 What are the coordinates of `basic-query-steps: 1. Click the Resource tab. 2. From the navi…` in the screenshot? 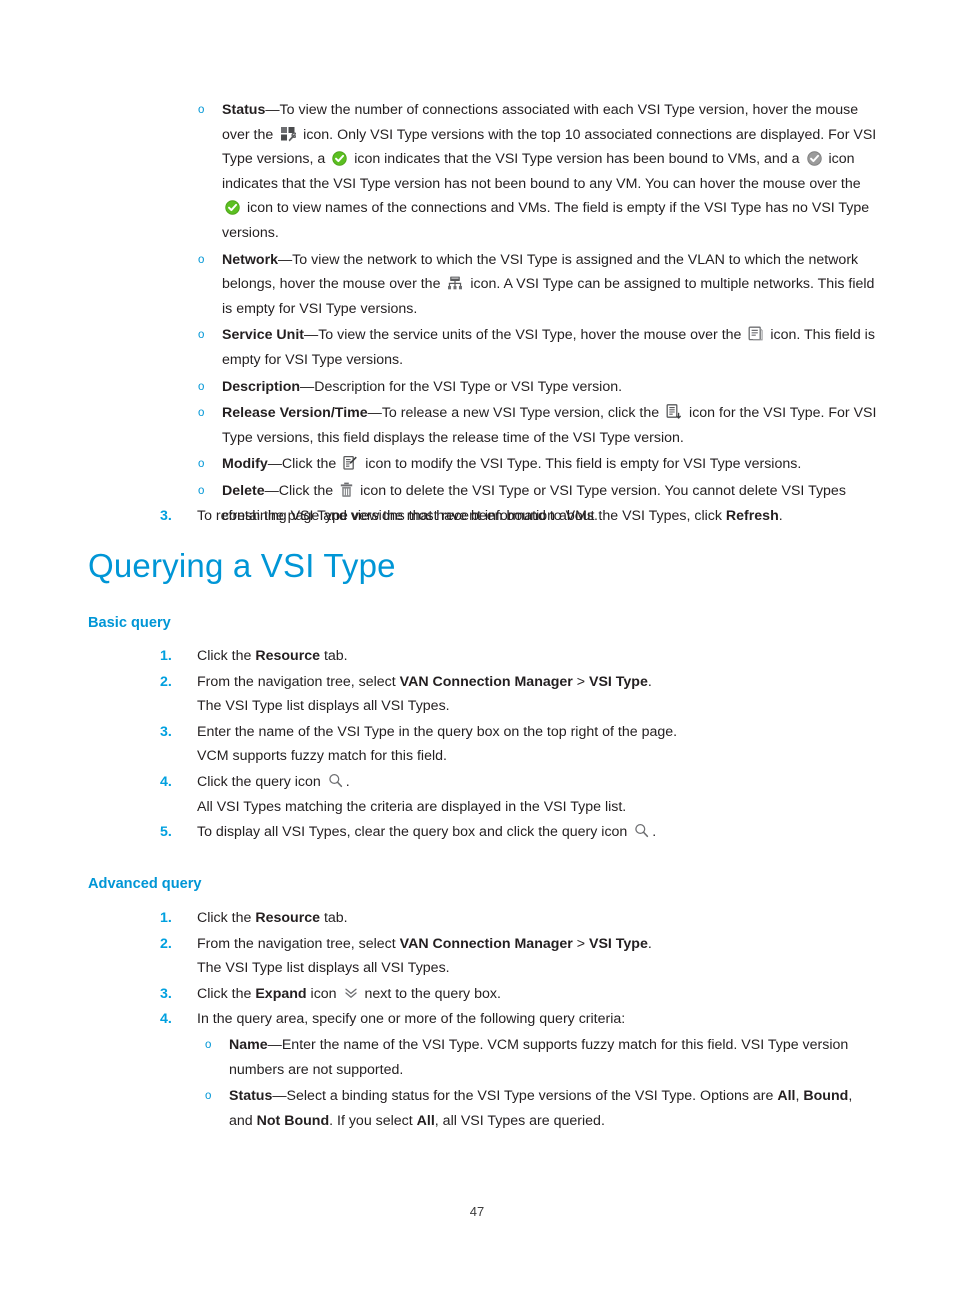 It's located at (510, 745).